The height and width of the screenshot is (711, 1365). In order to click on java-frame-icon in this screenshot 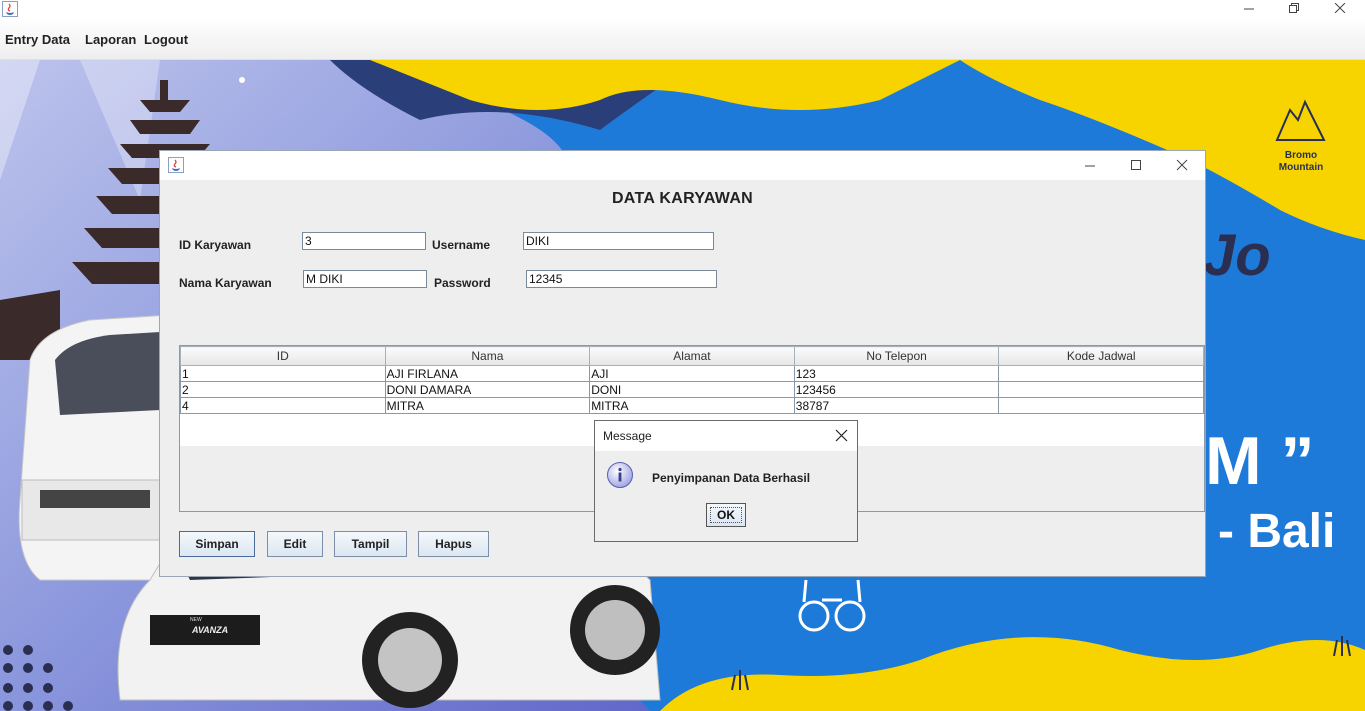, I will do `click(176, 165)`.